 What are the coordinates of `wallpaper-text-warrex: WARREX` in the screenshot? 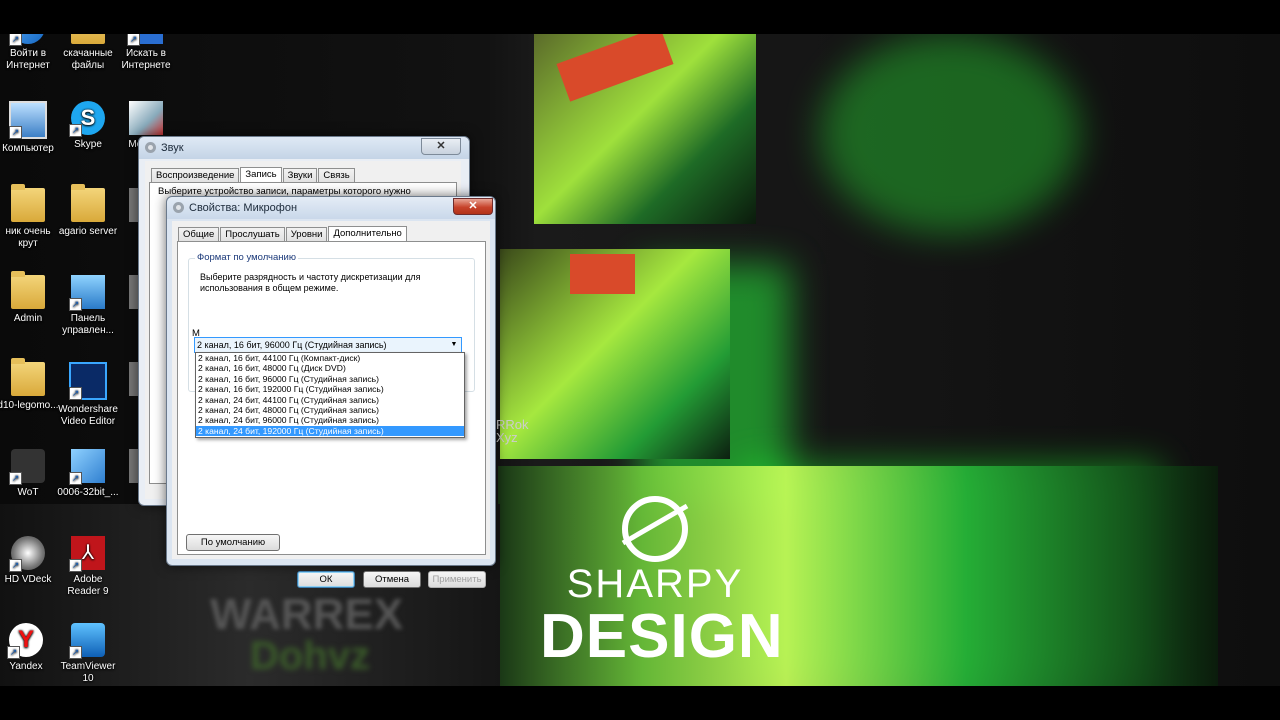 It's located at (307, 614).